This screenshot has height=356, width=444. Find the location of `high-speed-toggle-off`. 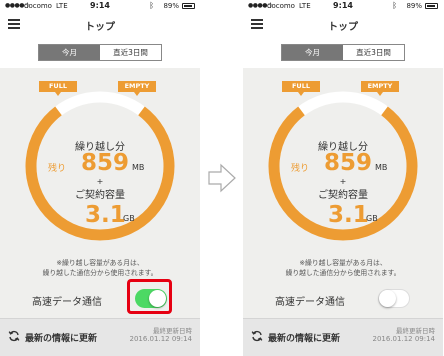

high-speed-toggle-off is located at coordinates (394, 298).